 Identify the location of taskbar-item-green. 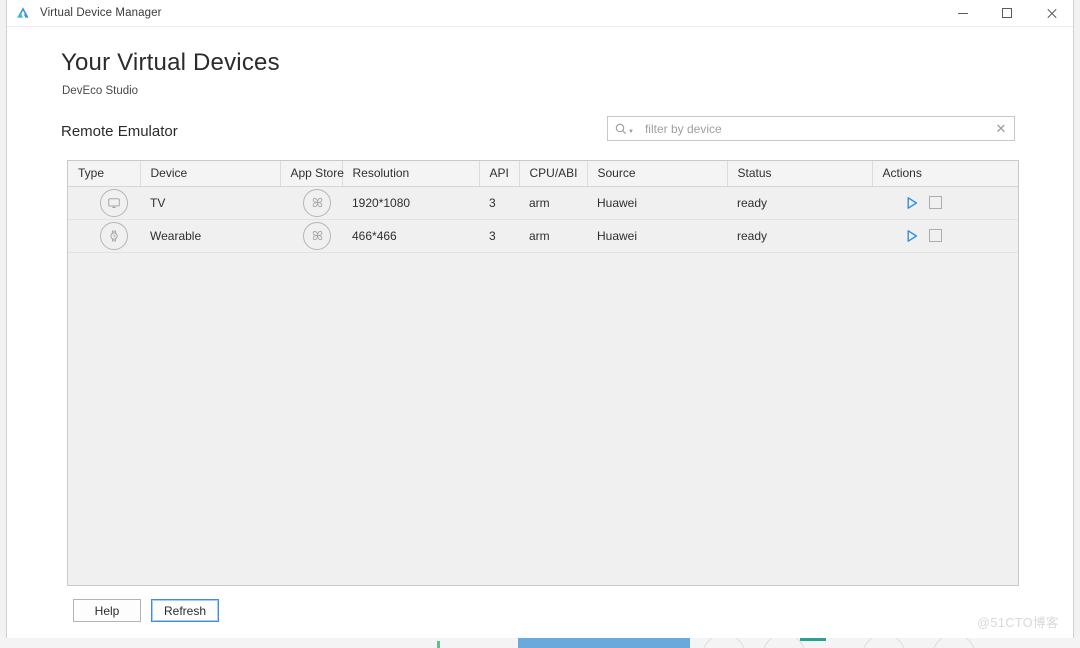
(438, 644).